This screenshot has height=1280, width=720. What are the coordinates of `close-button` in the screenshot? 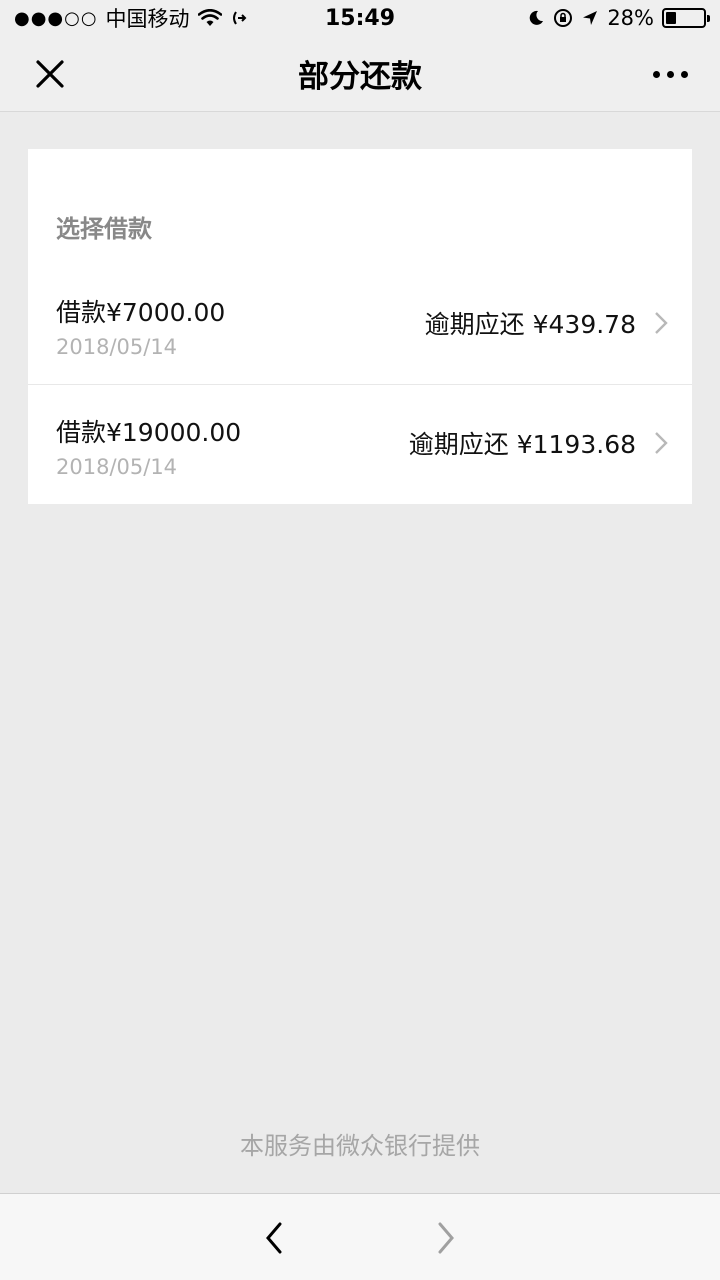 It's located at (50, 74).